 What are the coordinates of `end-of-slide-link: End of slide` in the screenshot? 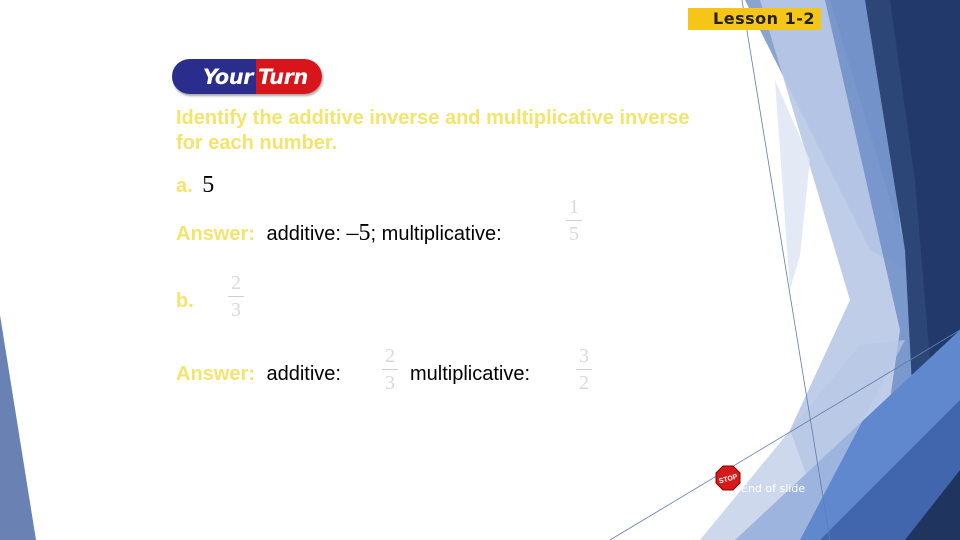 It's located at (773, 488).